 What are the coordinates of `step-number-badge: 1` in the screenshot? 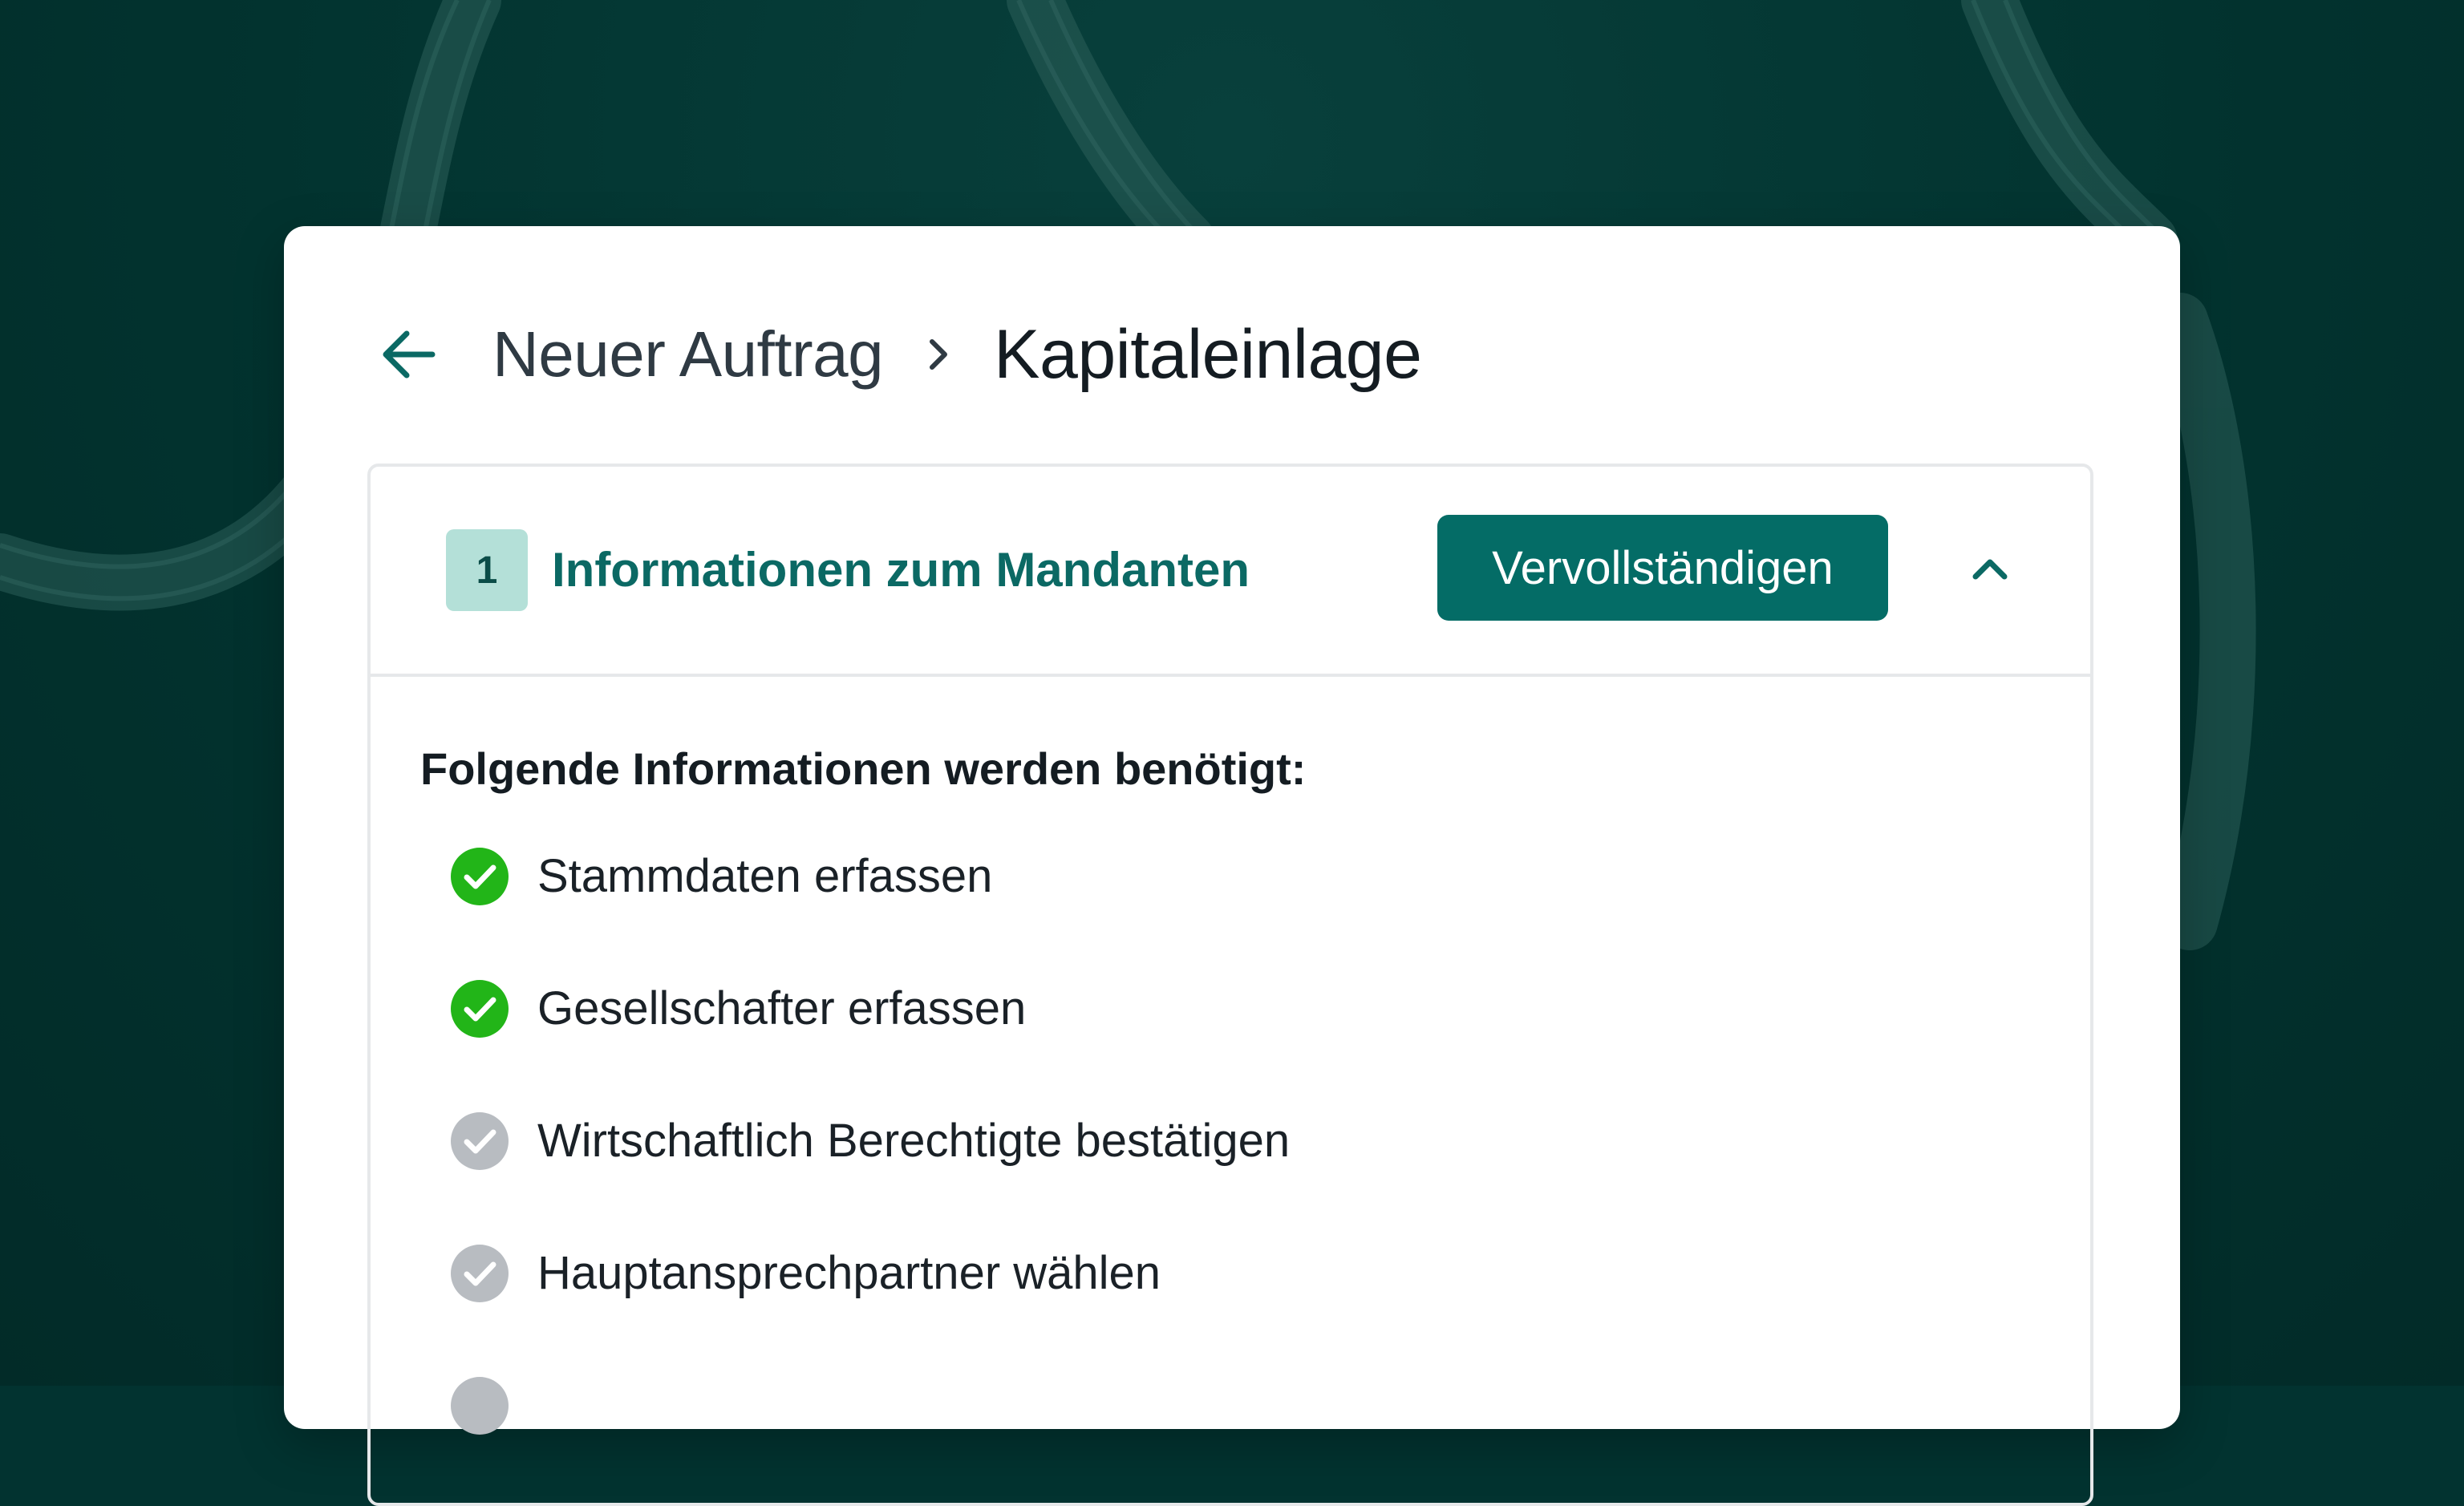 It's located at (487, 570).